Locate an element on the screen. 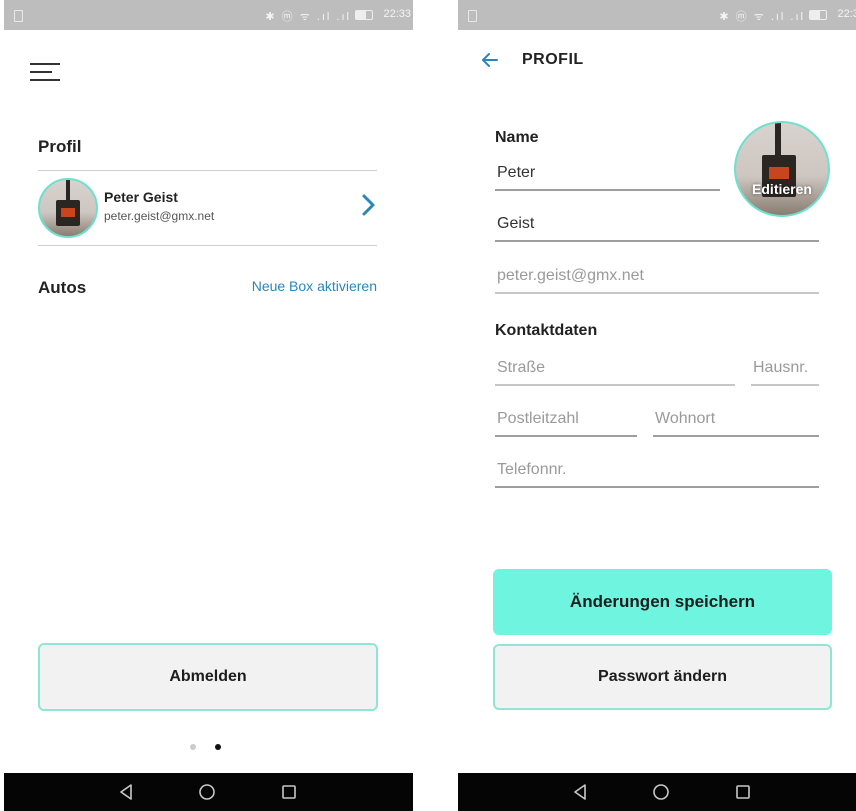 The image size is (856, 811). house-number-field is located at coordinates (786, 370).